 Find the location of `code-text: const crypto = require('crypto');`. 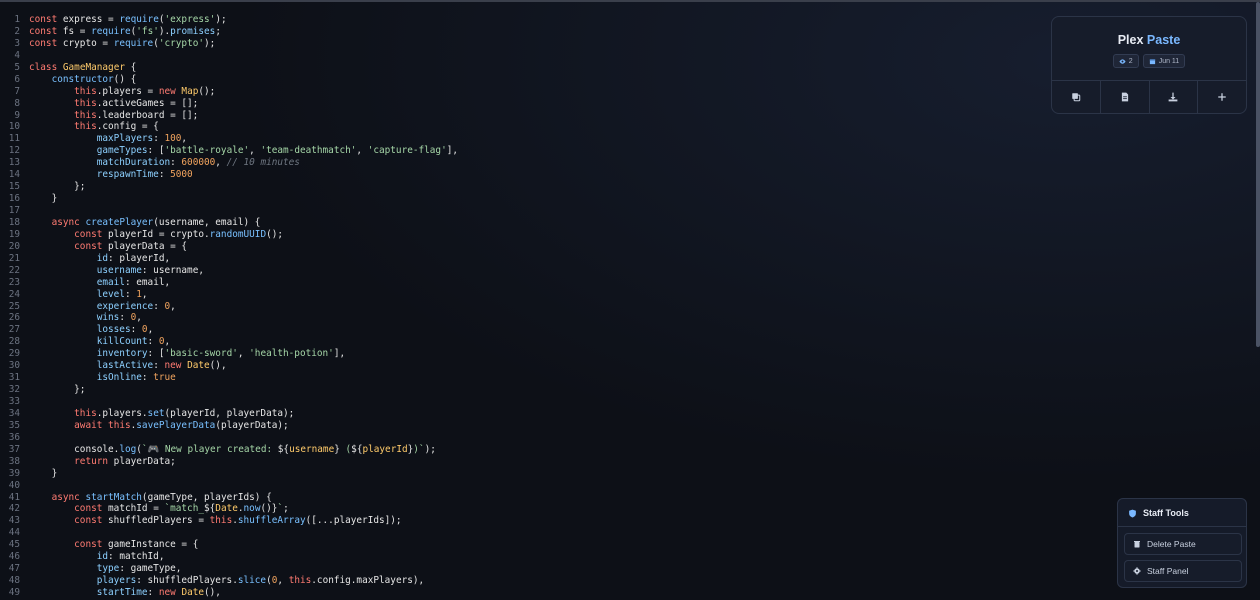

code-text: const crypto = require('crypto'); is located at coordinates (122, 43).